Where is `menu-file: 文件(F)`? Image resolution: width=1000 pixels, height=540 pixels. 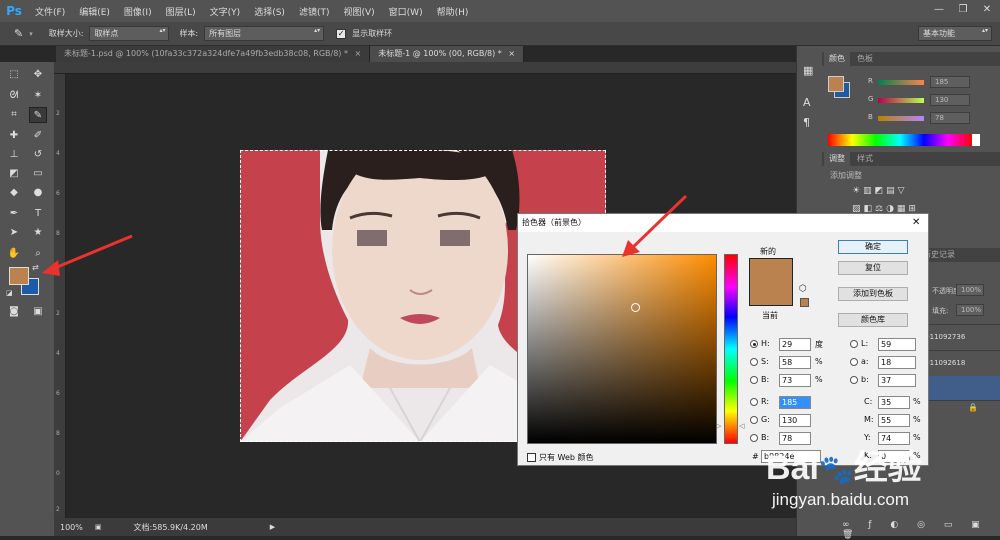
menu-file: 文件(F) is located at coordinates (50, 11).